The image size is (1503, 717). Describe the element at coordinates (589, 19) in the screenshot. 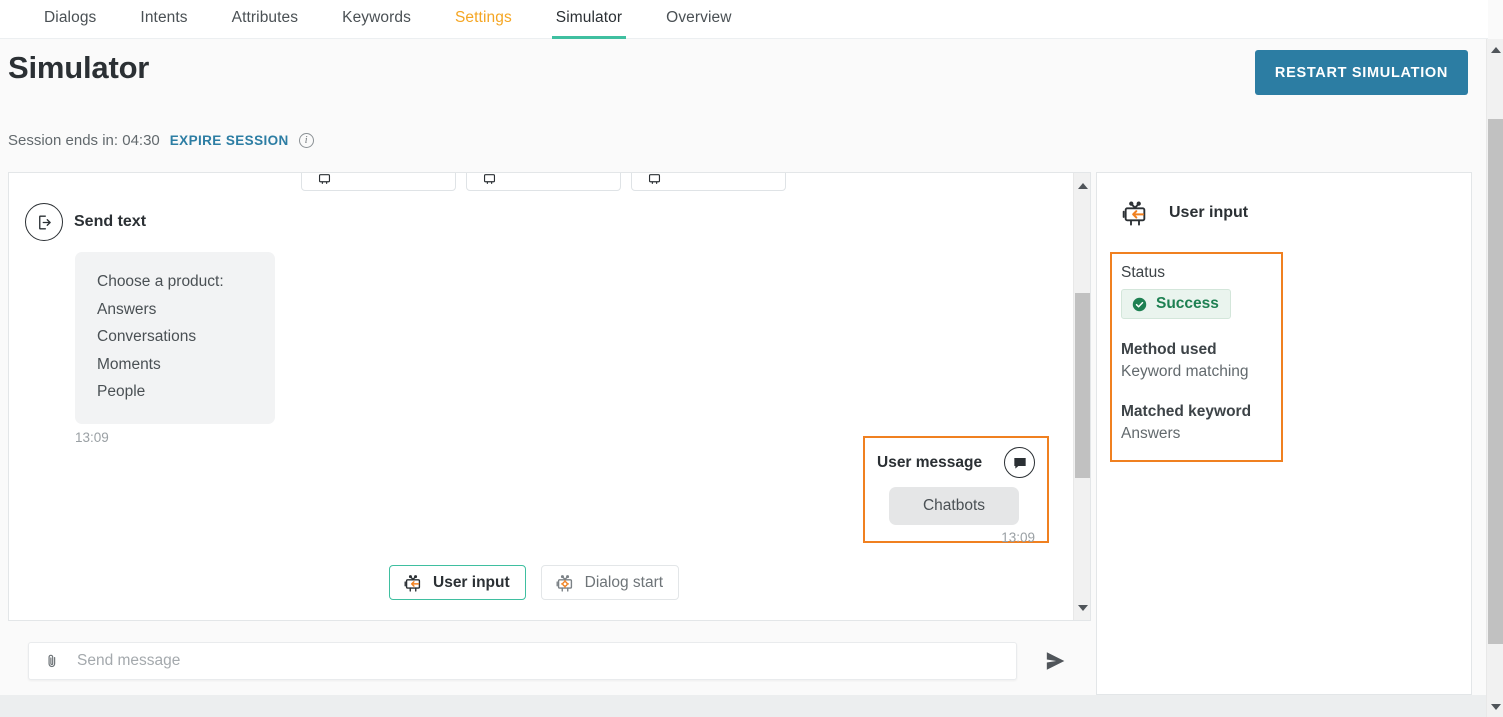

I see `tab-simulator: Simulator` at that location.